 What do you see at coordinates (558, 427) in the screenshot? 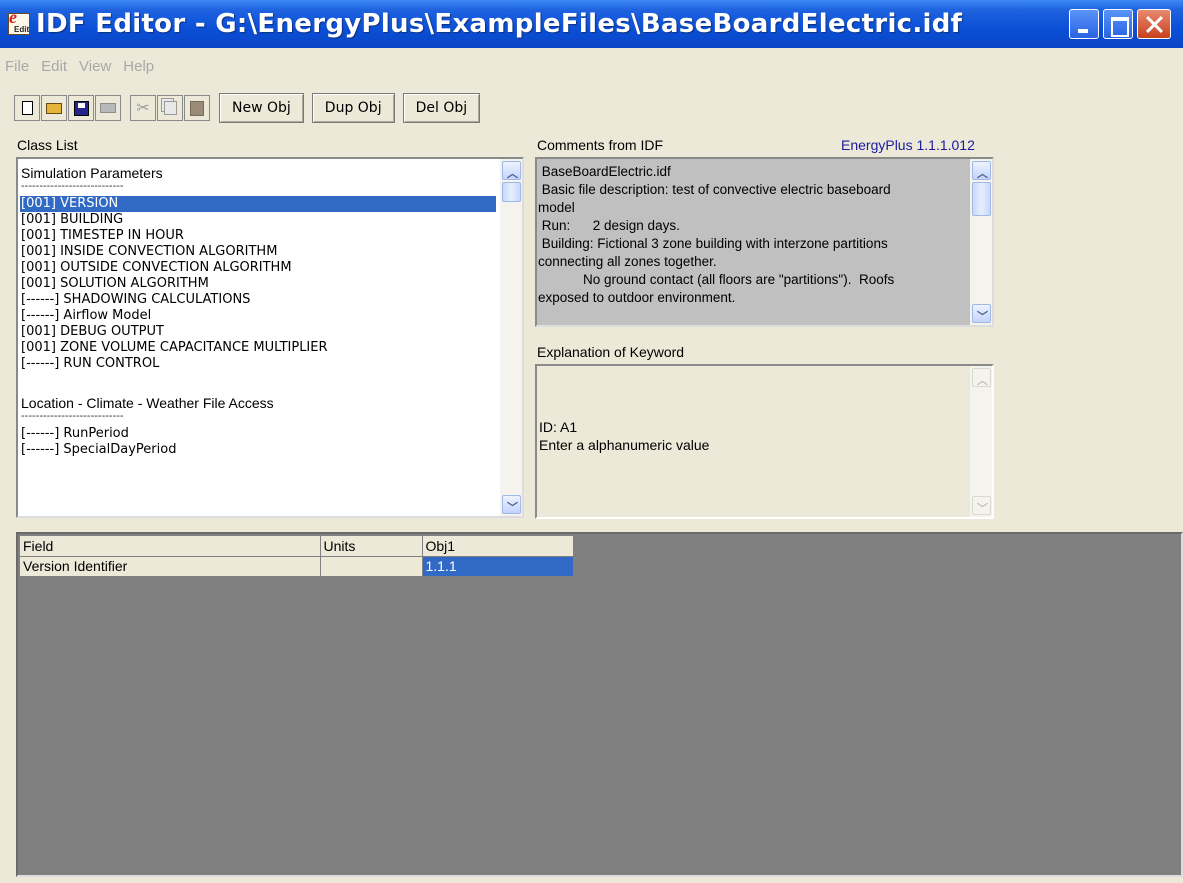
I see `explanation-line: ID: A1` at bounding box center [558, 427].